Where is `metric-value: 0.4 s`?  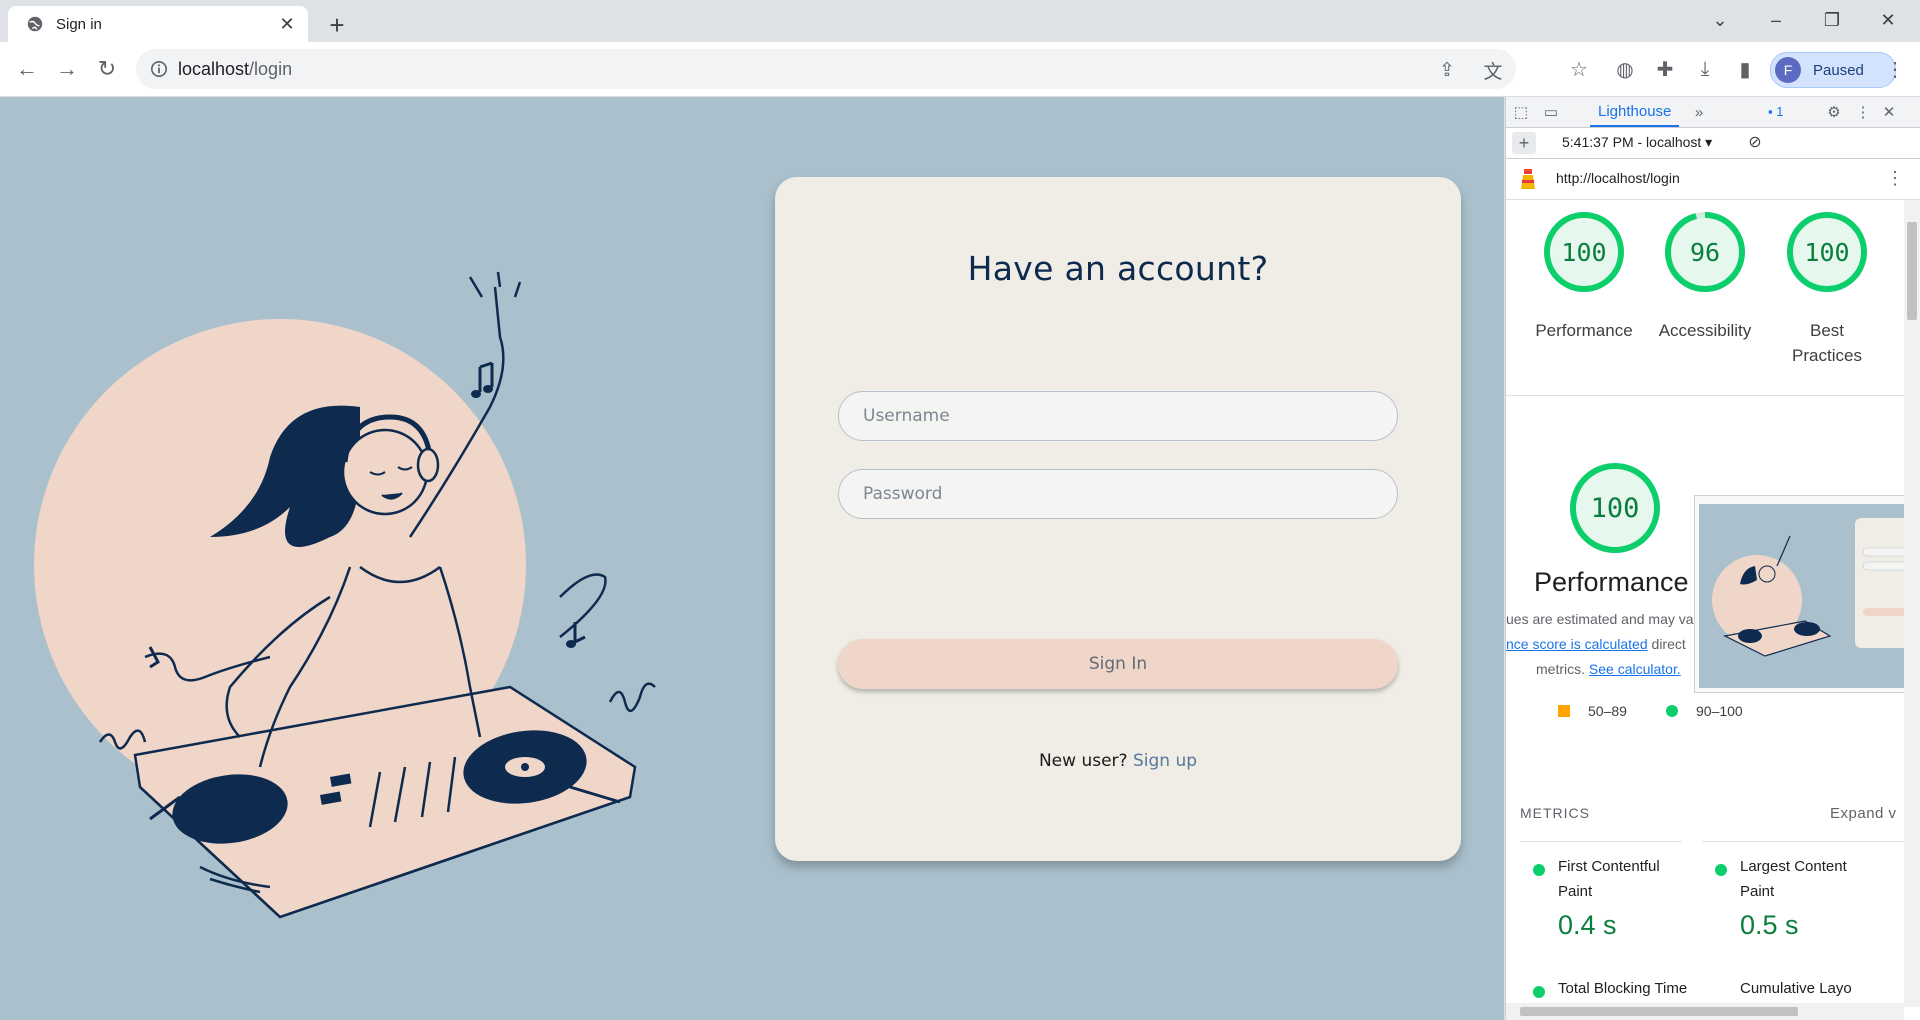
metric-value: 0.4 s is located at coordinates (1587, 925).